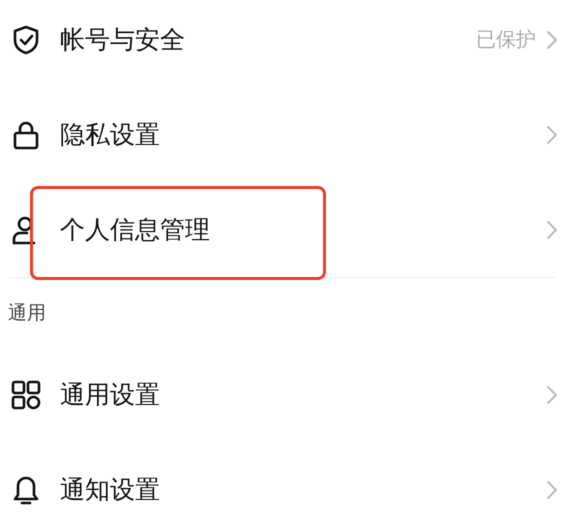  What do you see at coordinates (26, 394) in the screenshot?
I see `grid-icon` at bounding box center [26, 394].